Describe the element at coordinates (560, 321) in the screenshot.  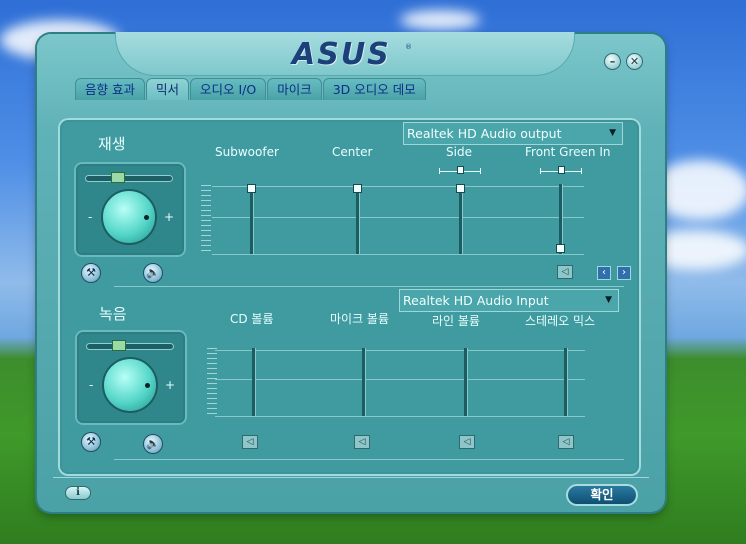
I see `channel-label: 스테레오 믹스` at that location.